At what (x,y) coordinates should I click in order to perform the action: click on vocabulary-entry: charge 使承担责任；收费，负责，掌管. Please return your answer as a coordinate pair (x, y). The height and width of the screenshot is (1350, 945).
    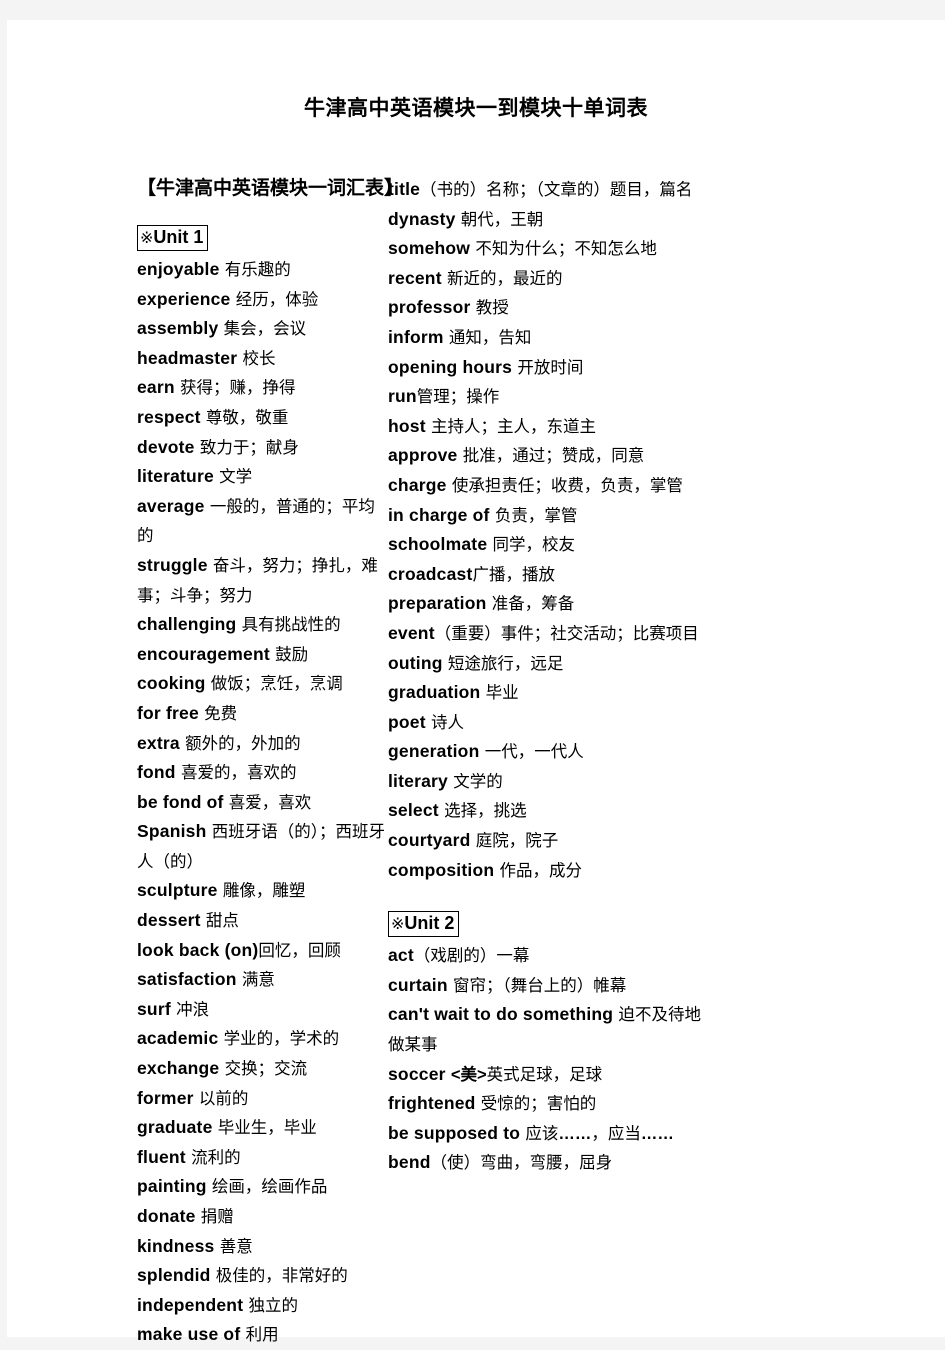
    Looking at the image, I should click on (550, 486).